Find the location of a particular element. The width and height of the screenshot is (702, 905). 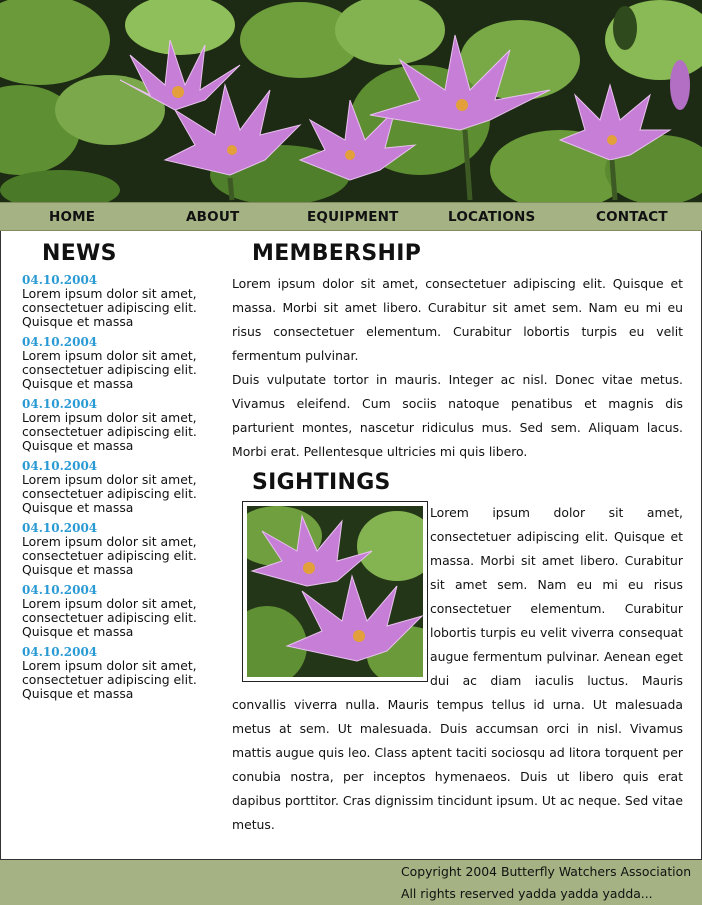

nav-contact-link: CONTACT is located at coordinates (632, 217).